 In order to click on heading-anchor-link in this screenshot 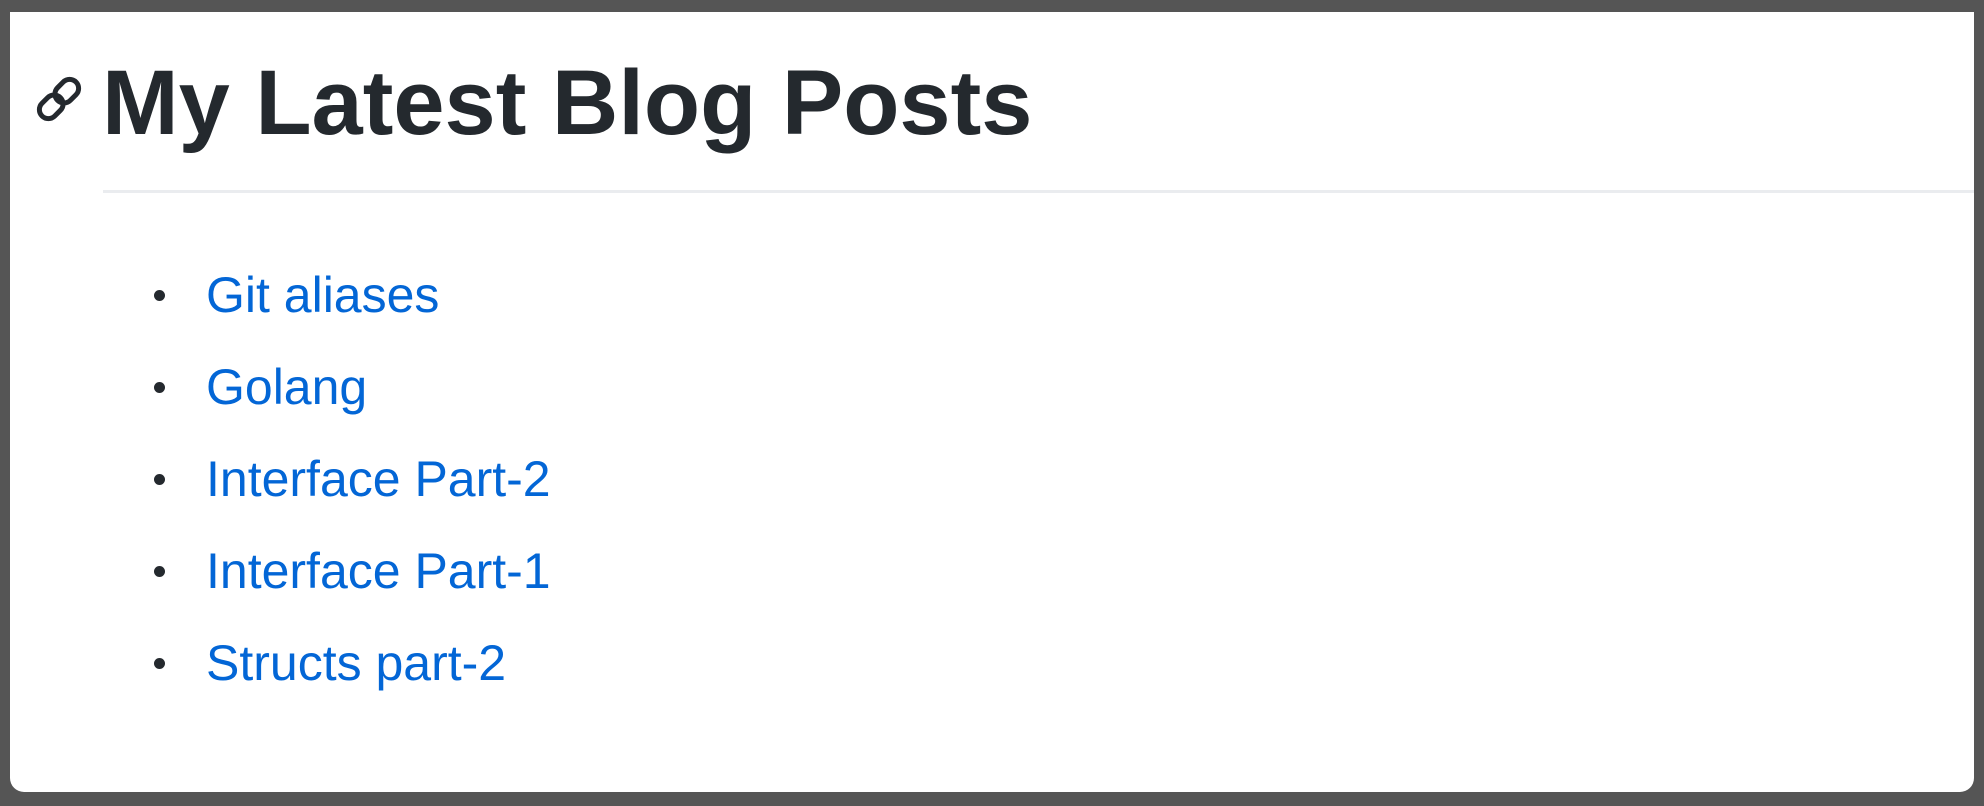, I will do `click(59, 99)`.